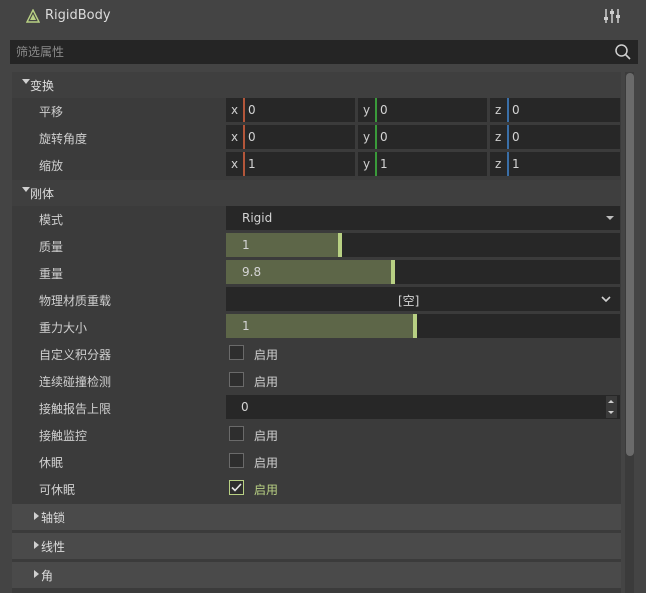  What do you see at coordinates (516, 110) in the screenshot?
I see `position-z-value: 0` at bounding box center [516, 110].